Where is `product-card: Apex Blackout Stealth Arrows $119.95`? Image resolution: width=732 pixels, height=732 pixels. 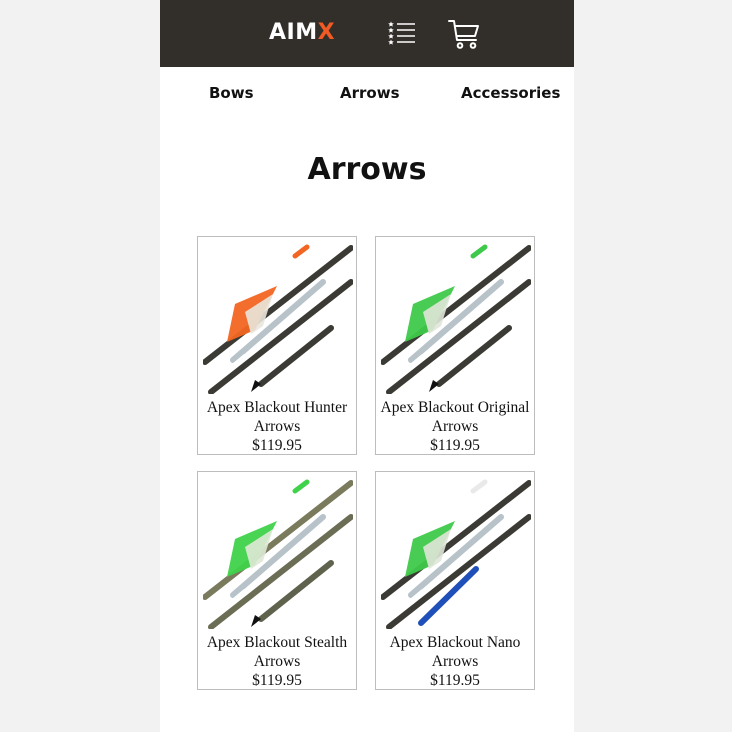 product-card: Apex Blackout Stealth Arrows $119.95 is located at coordinates (277, 580).